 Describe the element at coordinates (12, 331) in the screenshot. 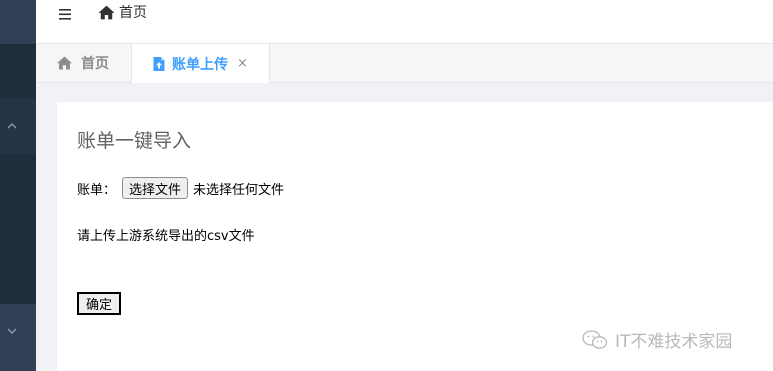

I see `chevron-down-icon` at that location.